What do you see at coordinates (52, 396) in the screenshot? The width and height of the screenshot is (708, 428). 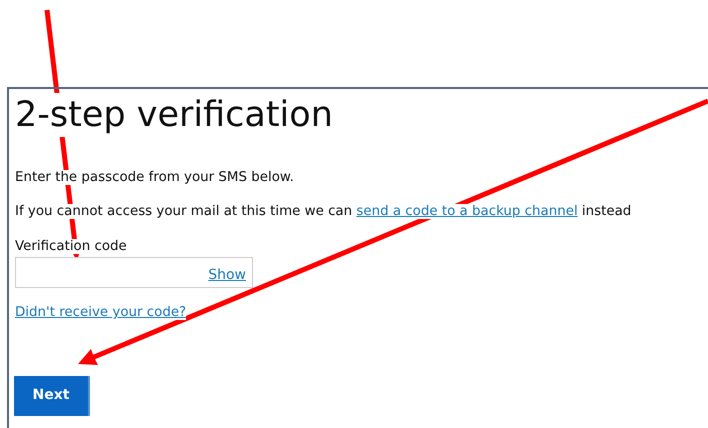 I see `next-button: Next` at bounding box center [52, 396].